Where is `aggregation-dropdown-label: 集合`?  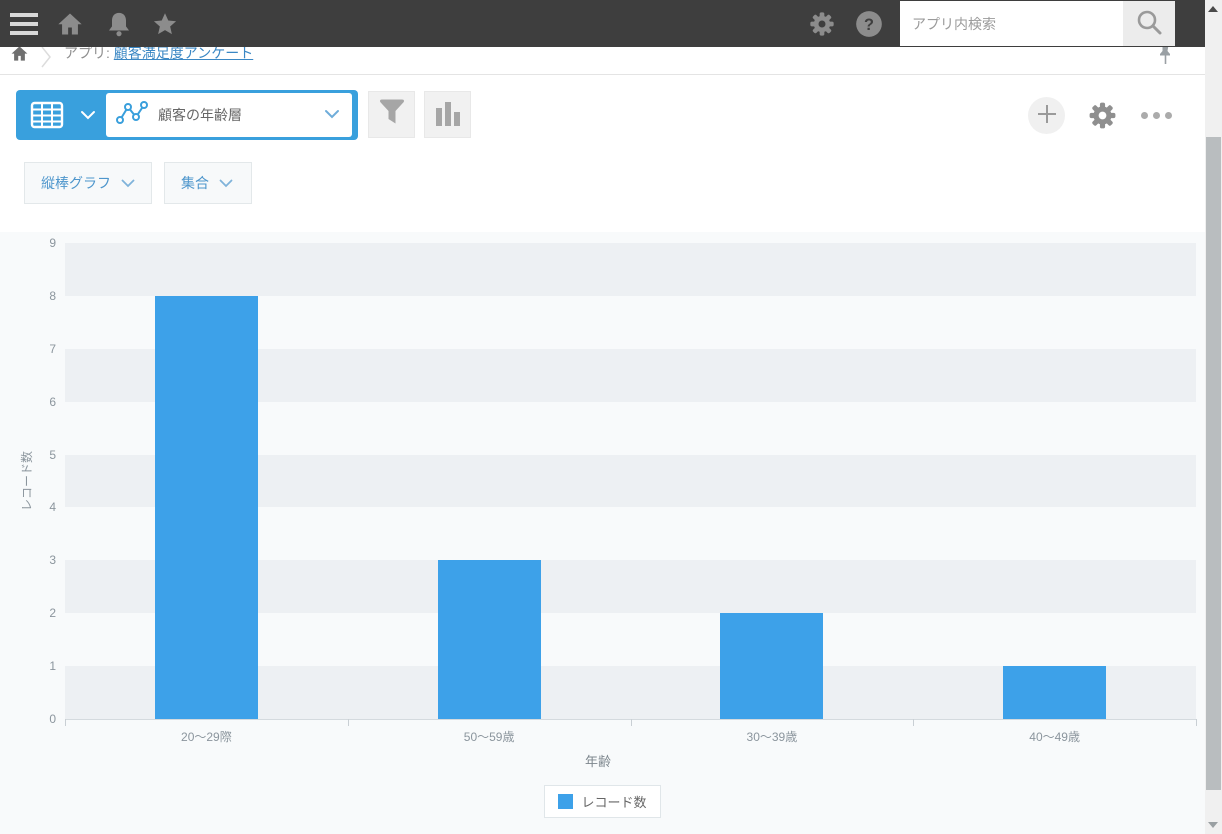
aggregation-dropdown-label: 集合 is located at coordinates (195, 183).